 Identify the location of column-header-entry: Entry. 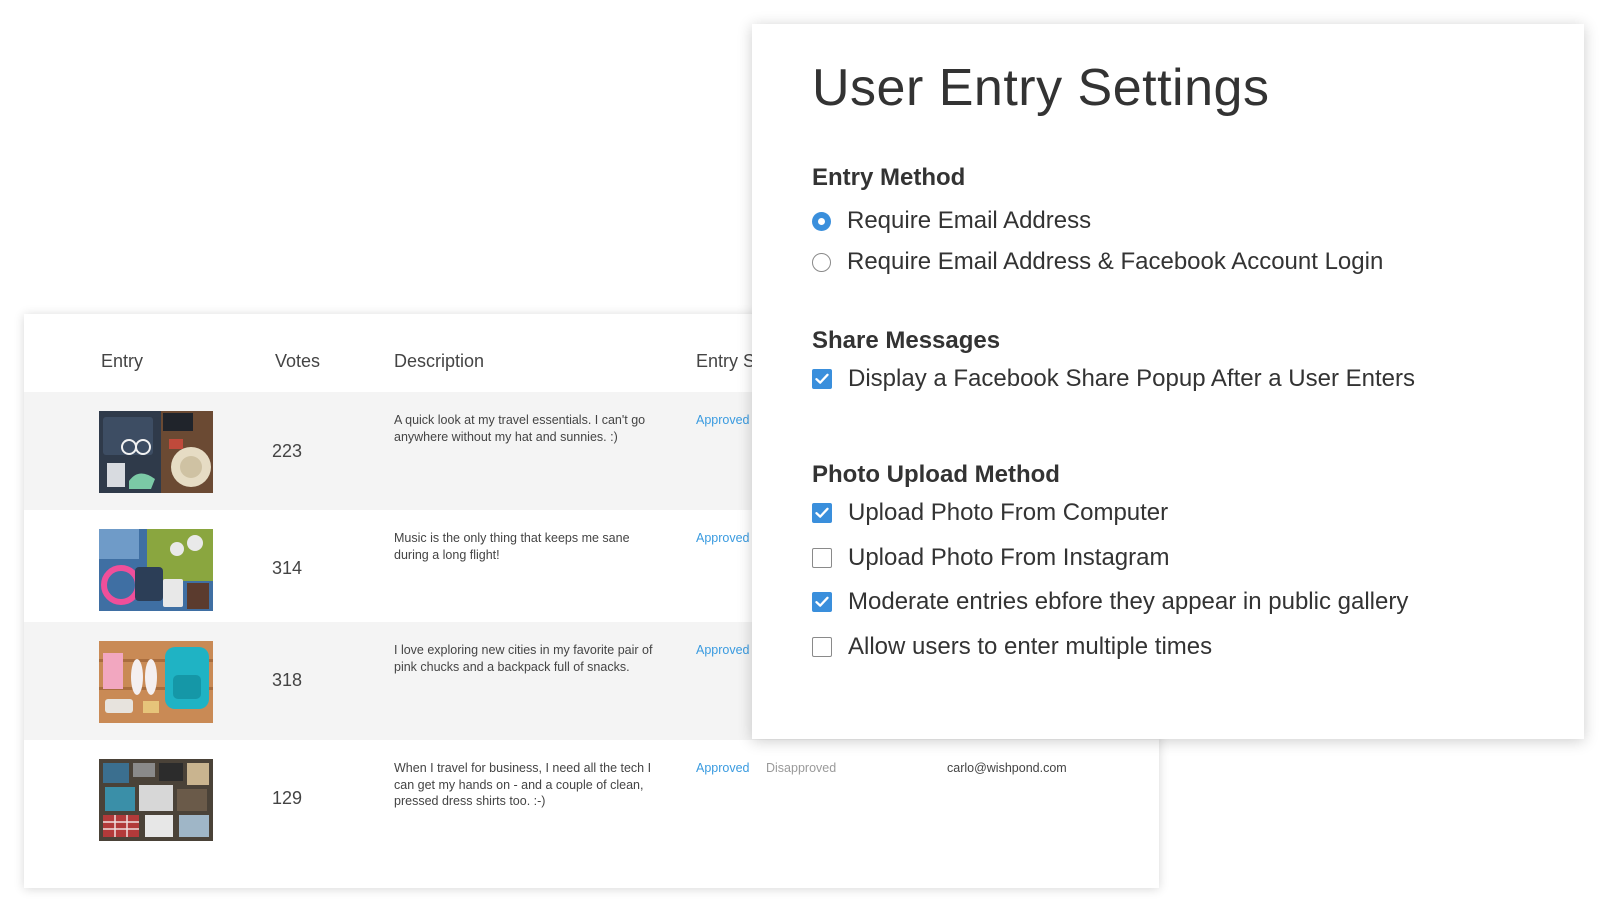
(122, 361).